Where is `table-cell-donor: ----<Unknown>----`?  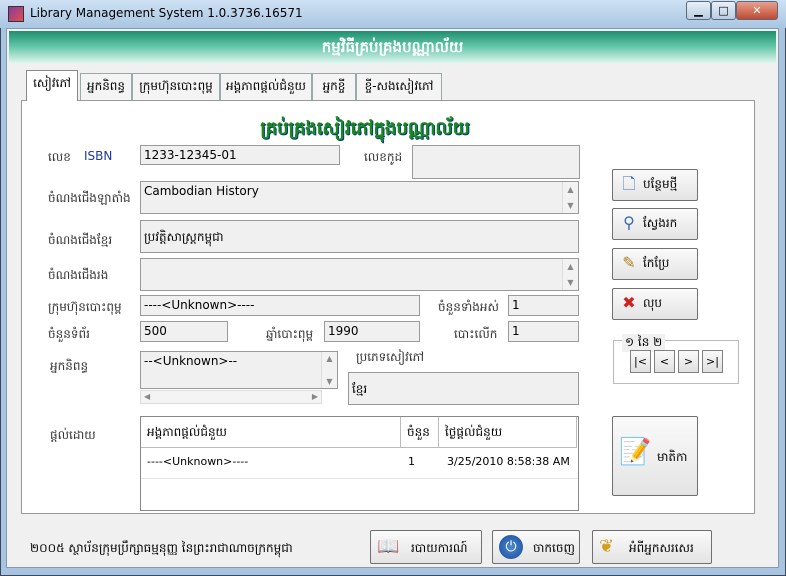 table-cell-donor: ----<Unknown>---- is located at coordinates (198, 461).